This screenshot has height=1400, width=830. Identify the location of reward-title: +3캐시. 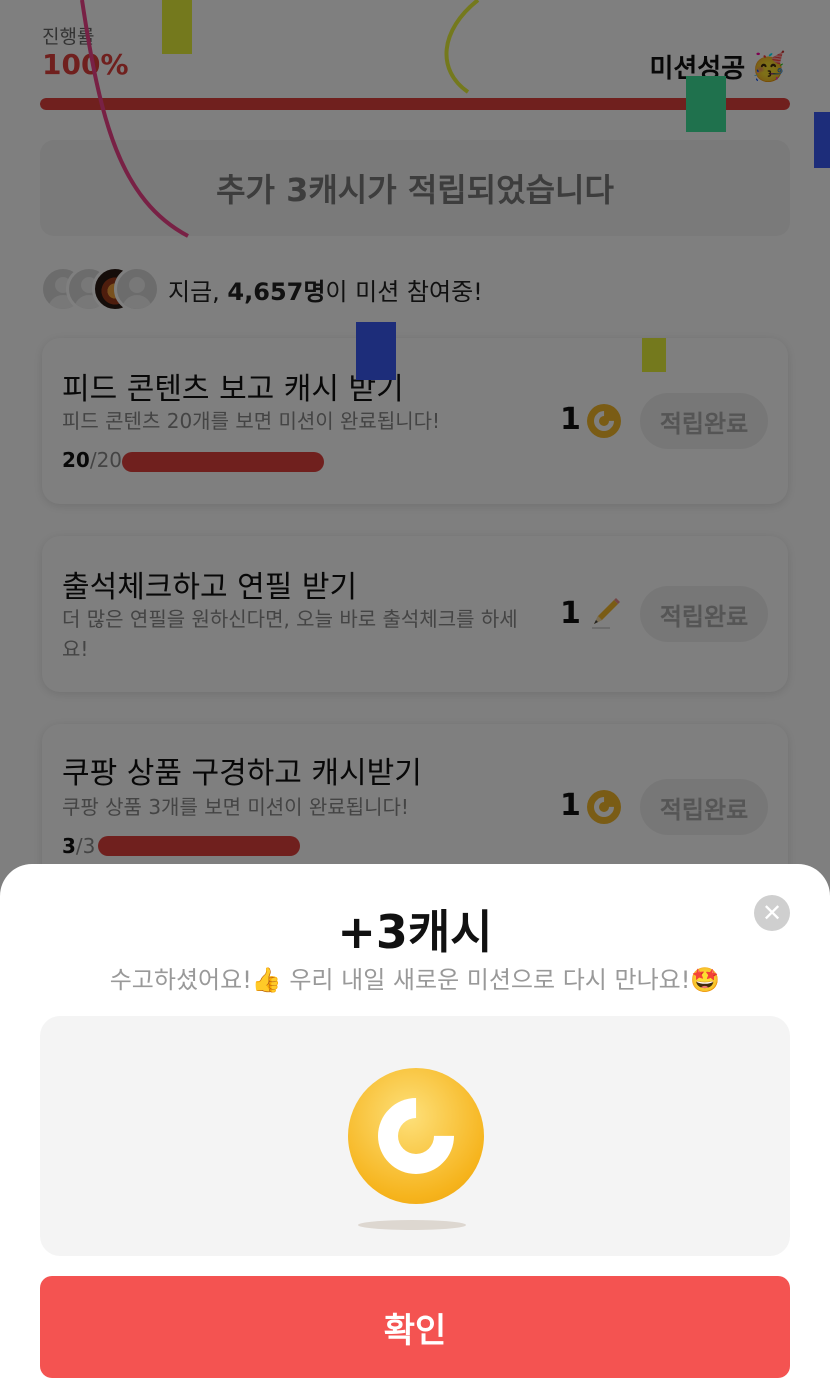
(415, 932).